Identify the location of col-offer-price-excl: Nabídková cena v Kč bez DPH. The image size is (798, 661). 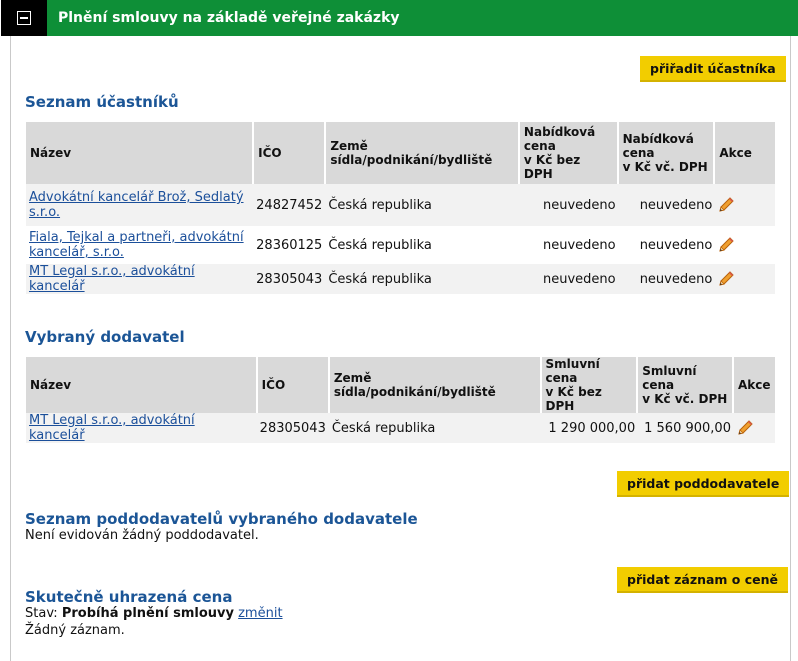
(568, 153).